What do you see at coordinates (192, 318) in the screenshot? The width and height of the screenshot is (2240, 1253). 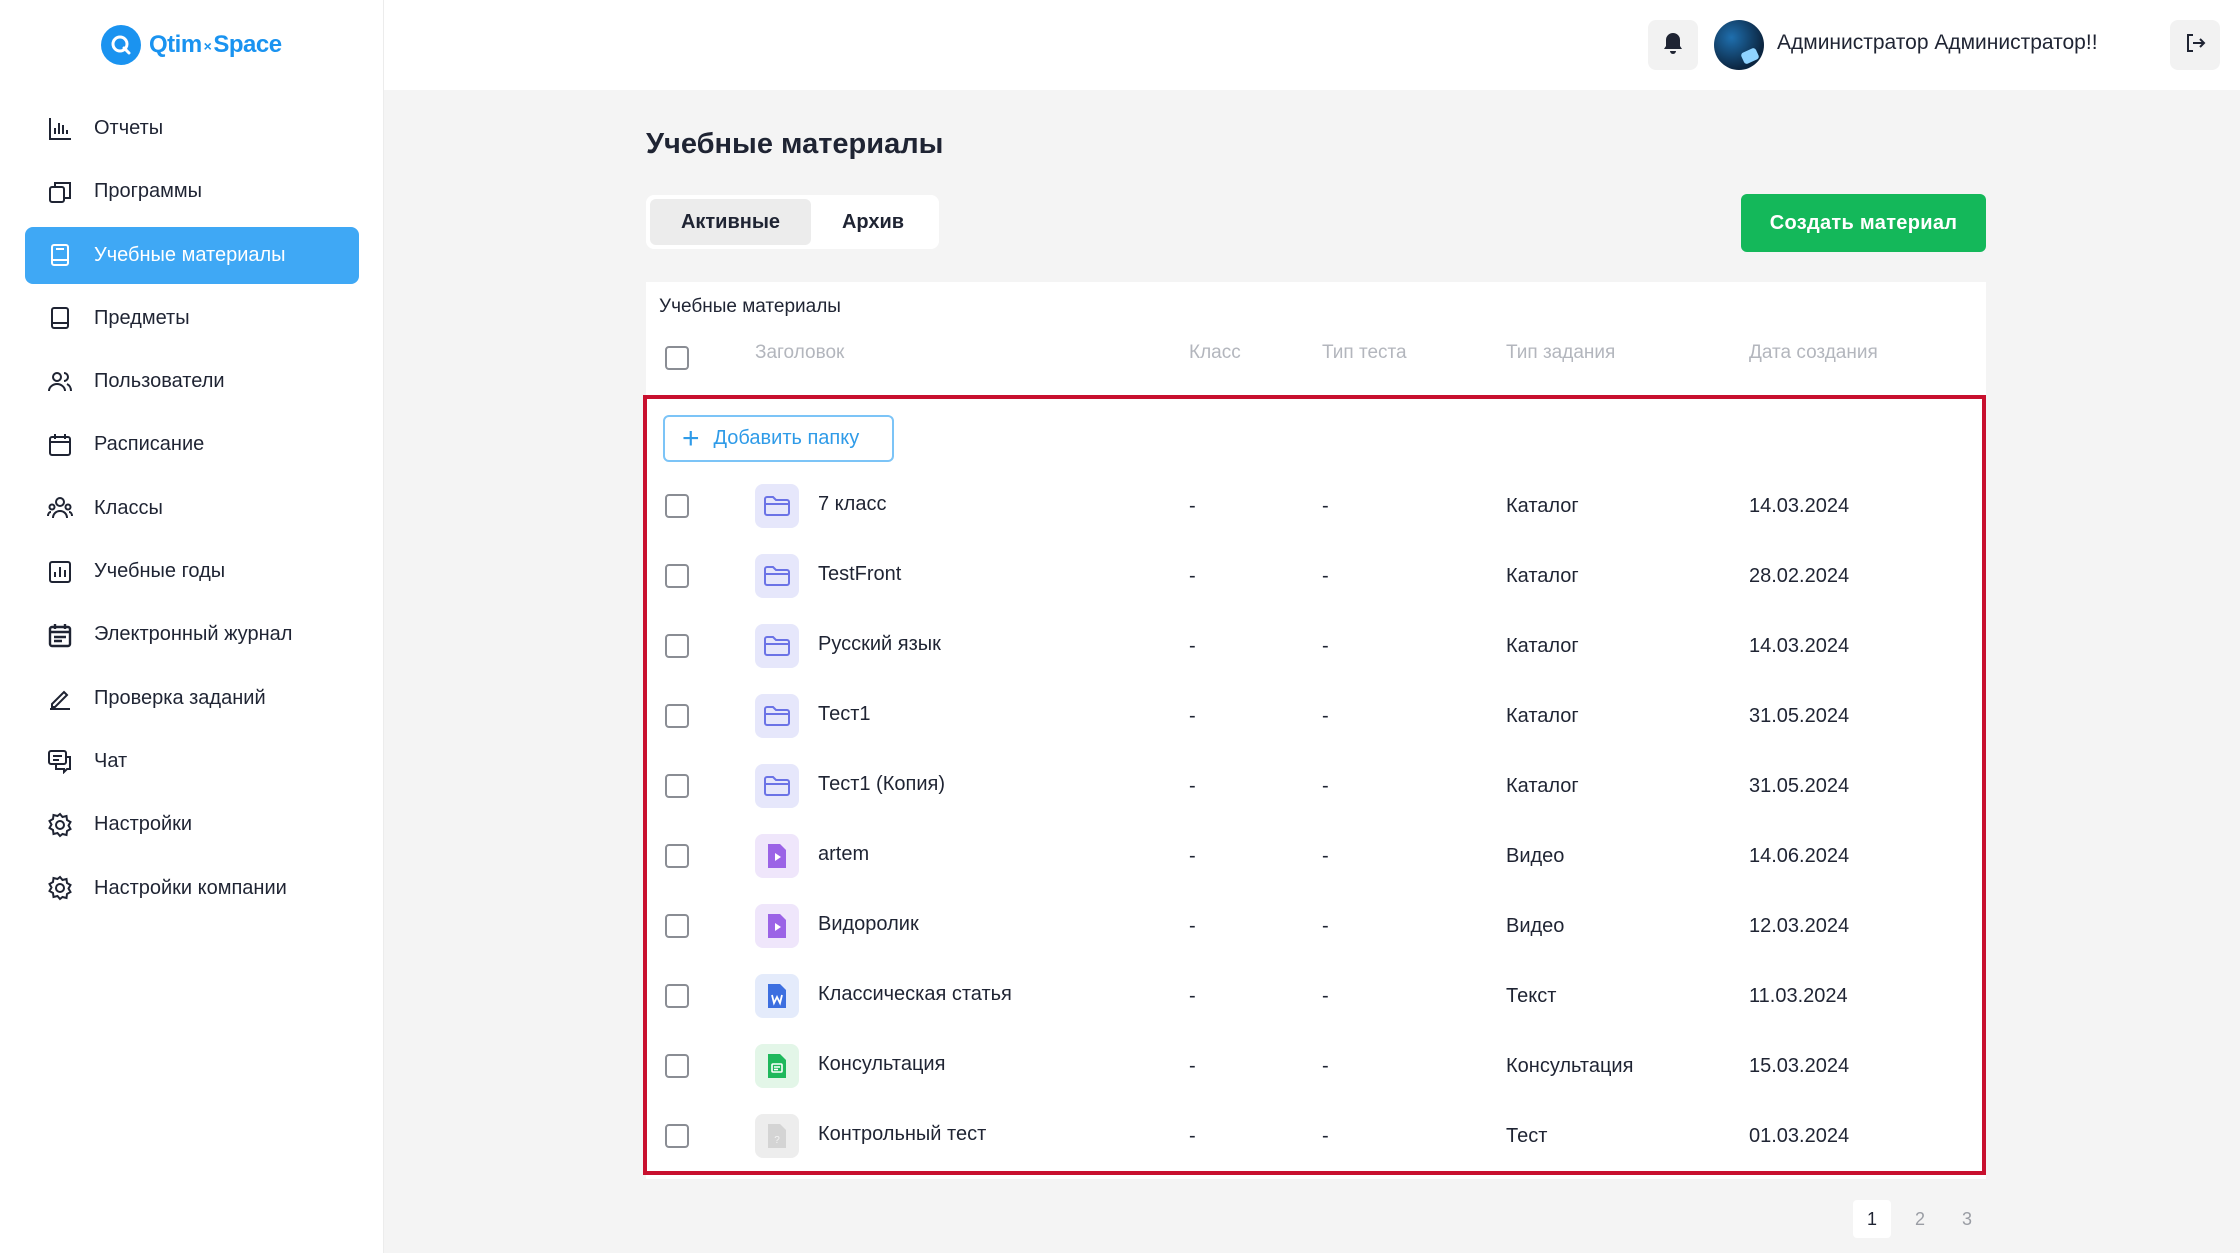 I see `sidebar-item-subjects: Предметы` at bounding box center [192, 318].